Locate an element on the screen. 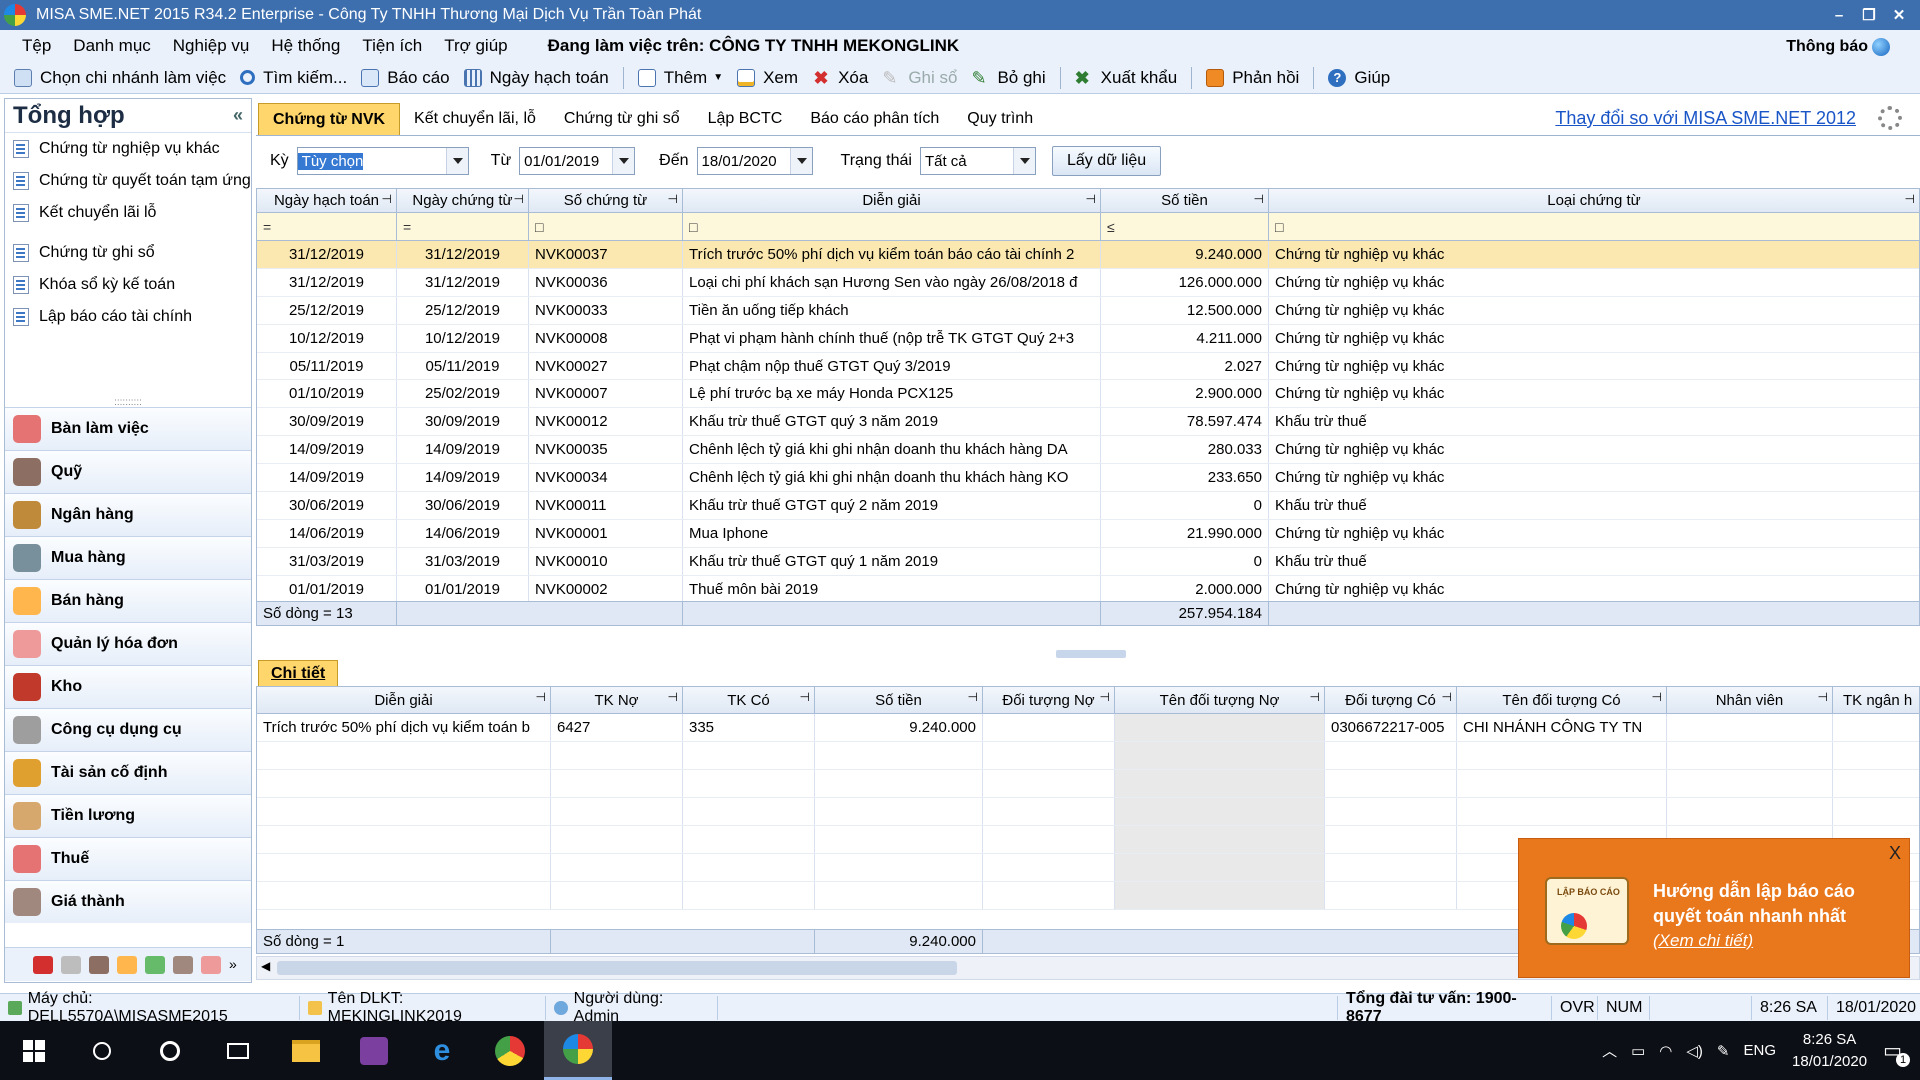 This screenshot has width=1920, height=1080. module-invoice: Quản lý hóa đơn is located at coordinates (128, 643).